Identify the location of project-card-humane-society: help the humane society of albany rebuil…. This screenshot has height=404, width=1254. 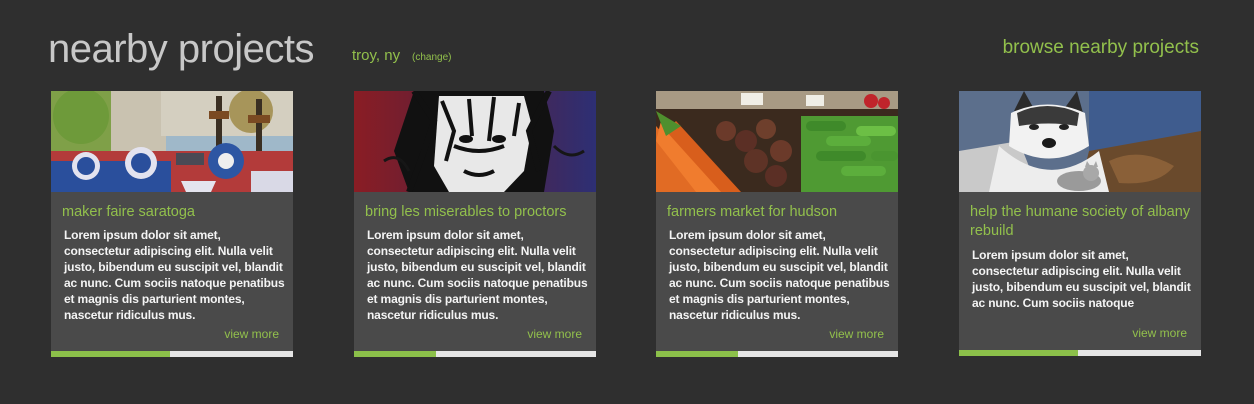
(1080, 223).